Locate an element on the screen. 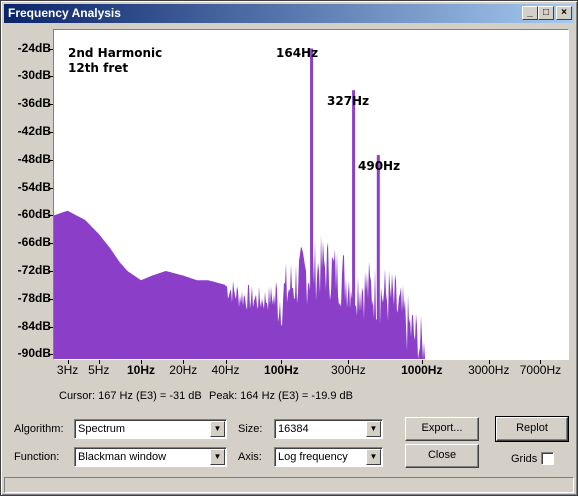 Image resolution: width=578 pixels, height=496 pixels. y-tick-label: -78dB is located at coordinates (34, 297).